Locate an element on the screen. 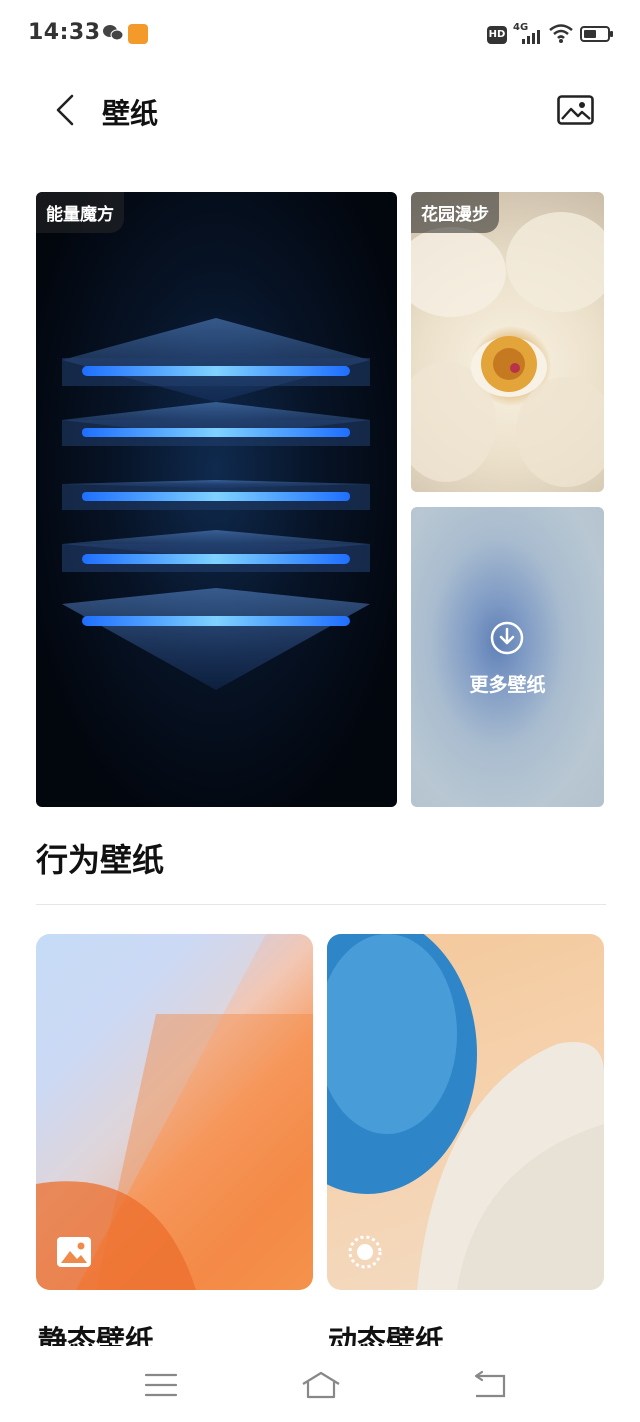 The height and width of the screenshot is (1422, 640). static-wallpaper-label: 静态壁纸 is located at coordinates (96, 1335).